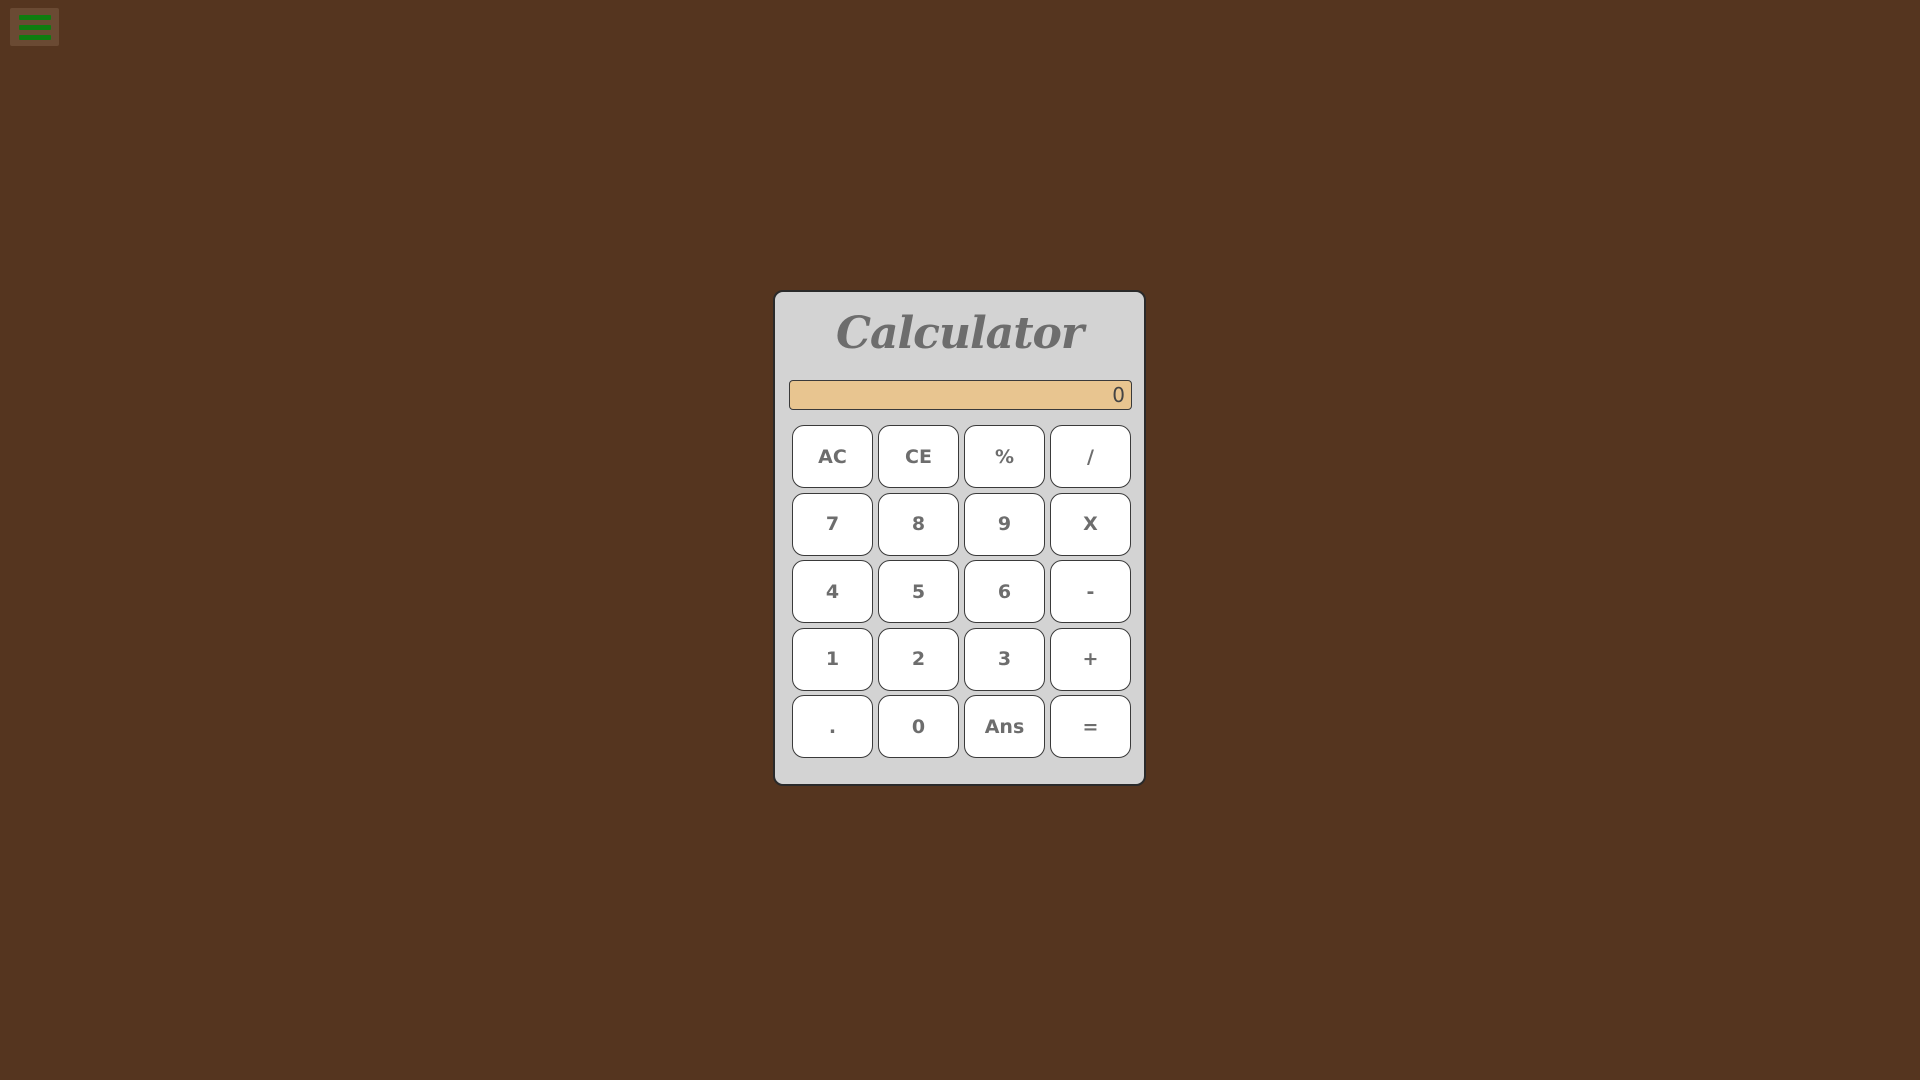 Image resolution: width=1920 pixels, height=1080 pixels. Describe the element at coordinates (918, 726) in the screenshot. I see `key-0-button: 0` at that location.